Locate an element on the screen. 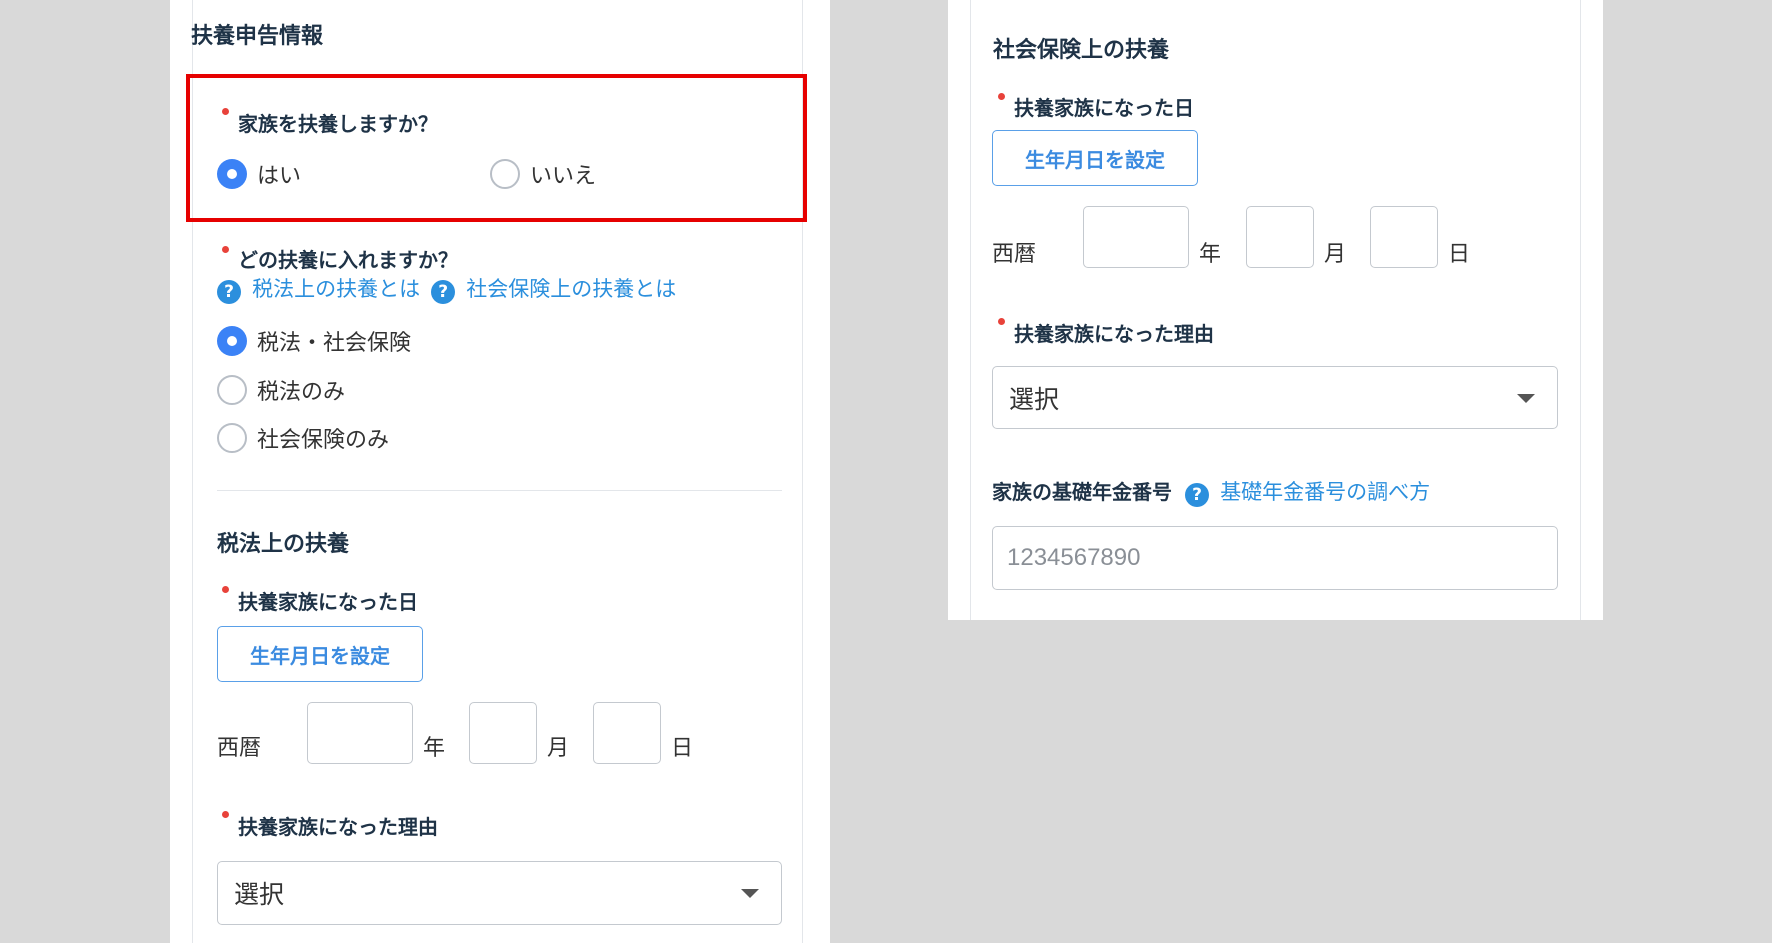 The height and width of the screenshot is (943, 1772). pension-number-input is located at coordinates (1275, 558).